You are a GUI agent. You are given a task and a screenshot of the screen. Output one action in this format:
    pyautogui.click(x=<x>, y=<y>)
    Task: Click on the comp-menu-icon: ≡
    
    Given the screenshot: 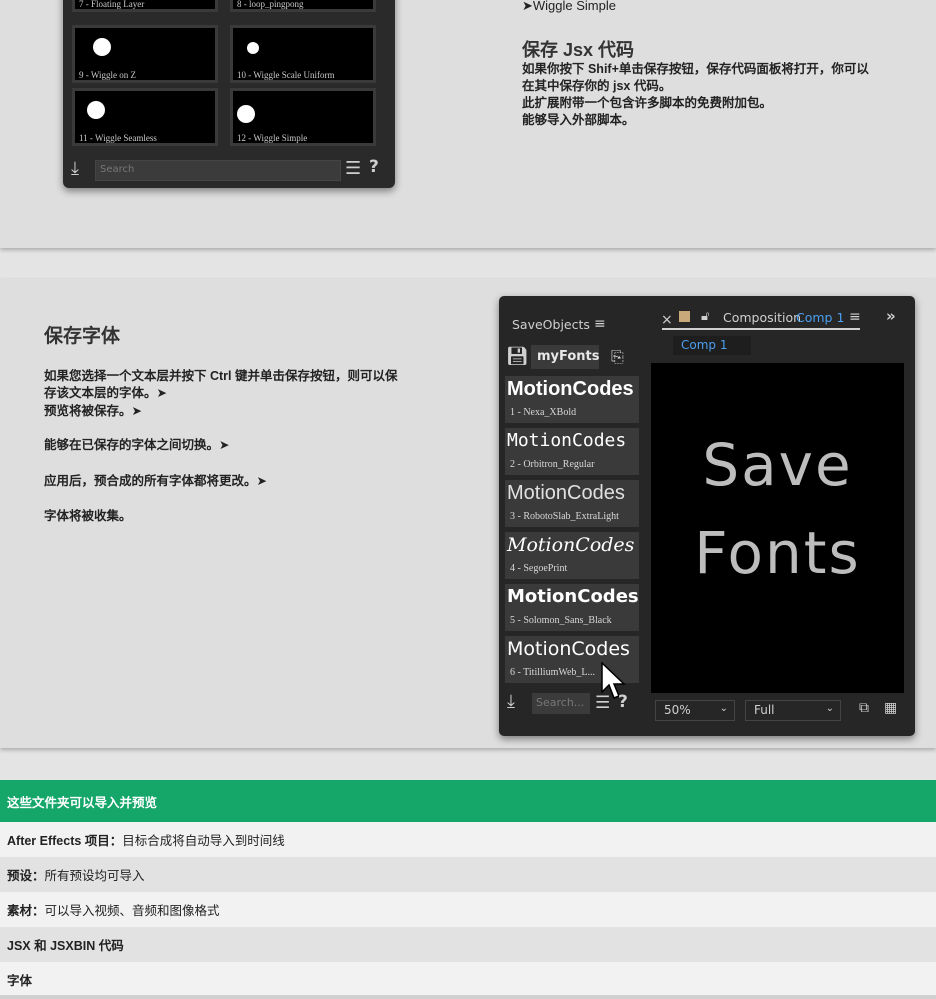 What is the action you would take?
    pyautogui.click(x=855, y=317)
    